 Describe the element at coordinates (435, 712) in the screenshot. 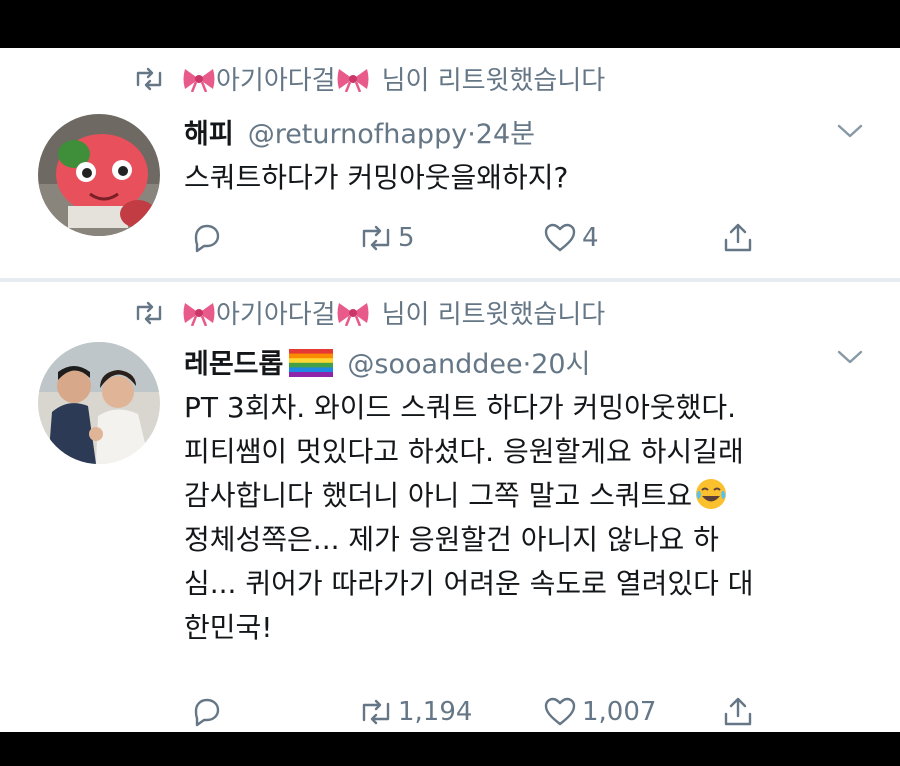

I see `retweet-count: 1,194` at that location.